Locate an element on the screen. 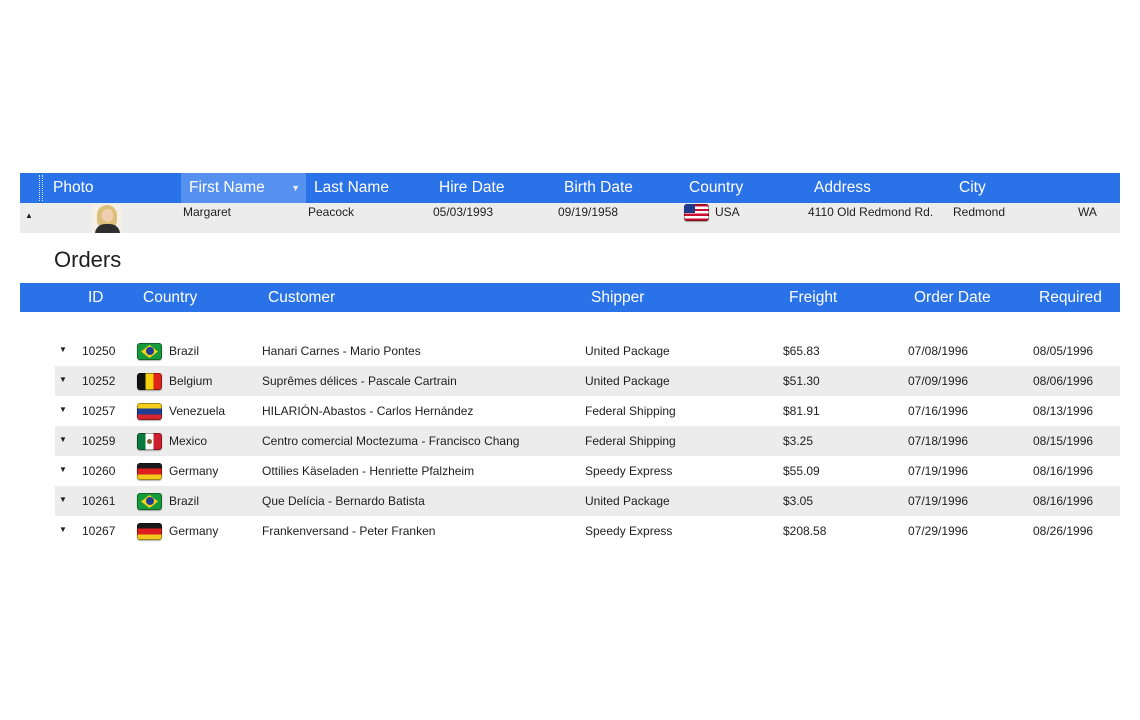 The image size is (1140, 720). header-order-date: Order Date is located at coordinates (952, 297).